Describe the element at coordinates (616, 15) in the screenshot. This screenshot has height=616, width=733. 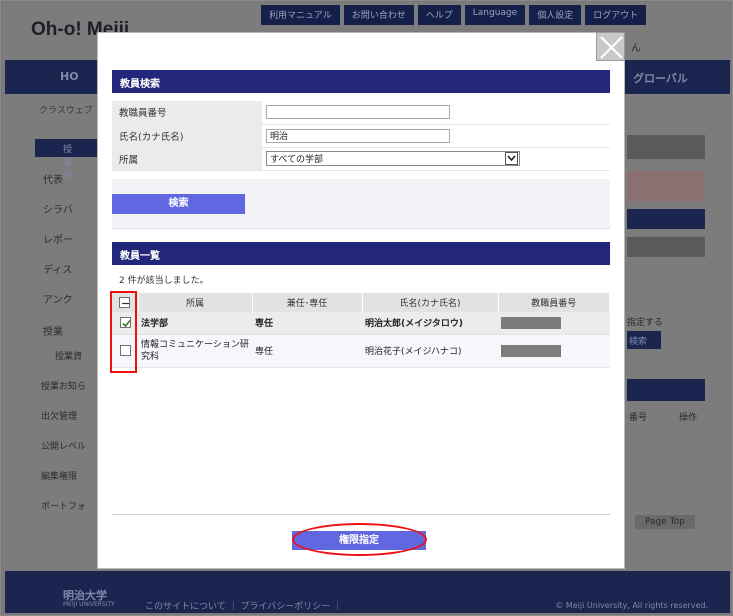
I see `logout-link: ログアウト` at that location.